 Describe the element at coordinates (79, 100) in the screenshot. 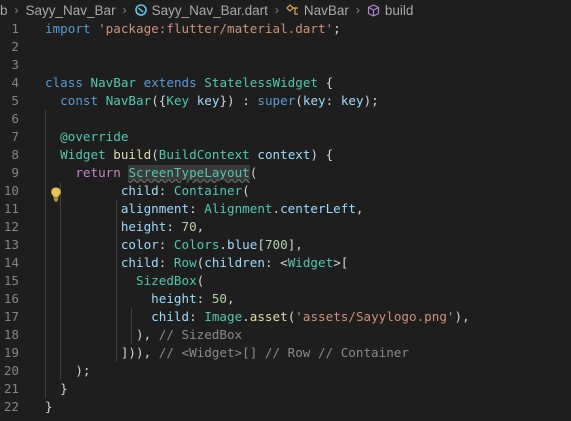

I see `keyword-token: const` at that location.